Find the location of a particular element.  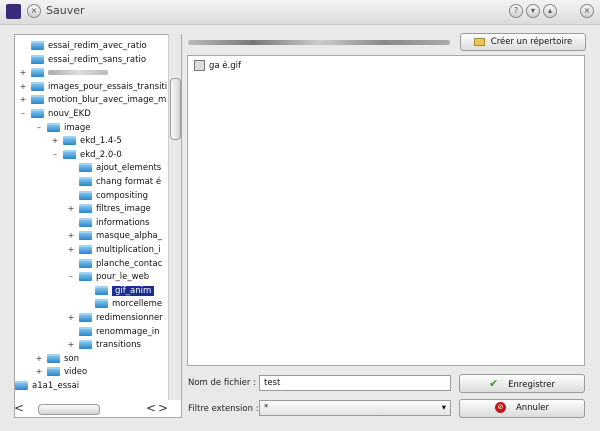

tree-item: compositing is located at coordinates (113, 196).